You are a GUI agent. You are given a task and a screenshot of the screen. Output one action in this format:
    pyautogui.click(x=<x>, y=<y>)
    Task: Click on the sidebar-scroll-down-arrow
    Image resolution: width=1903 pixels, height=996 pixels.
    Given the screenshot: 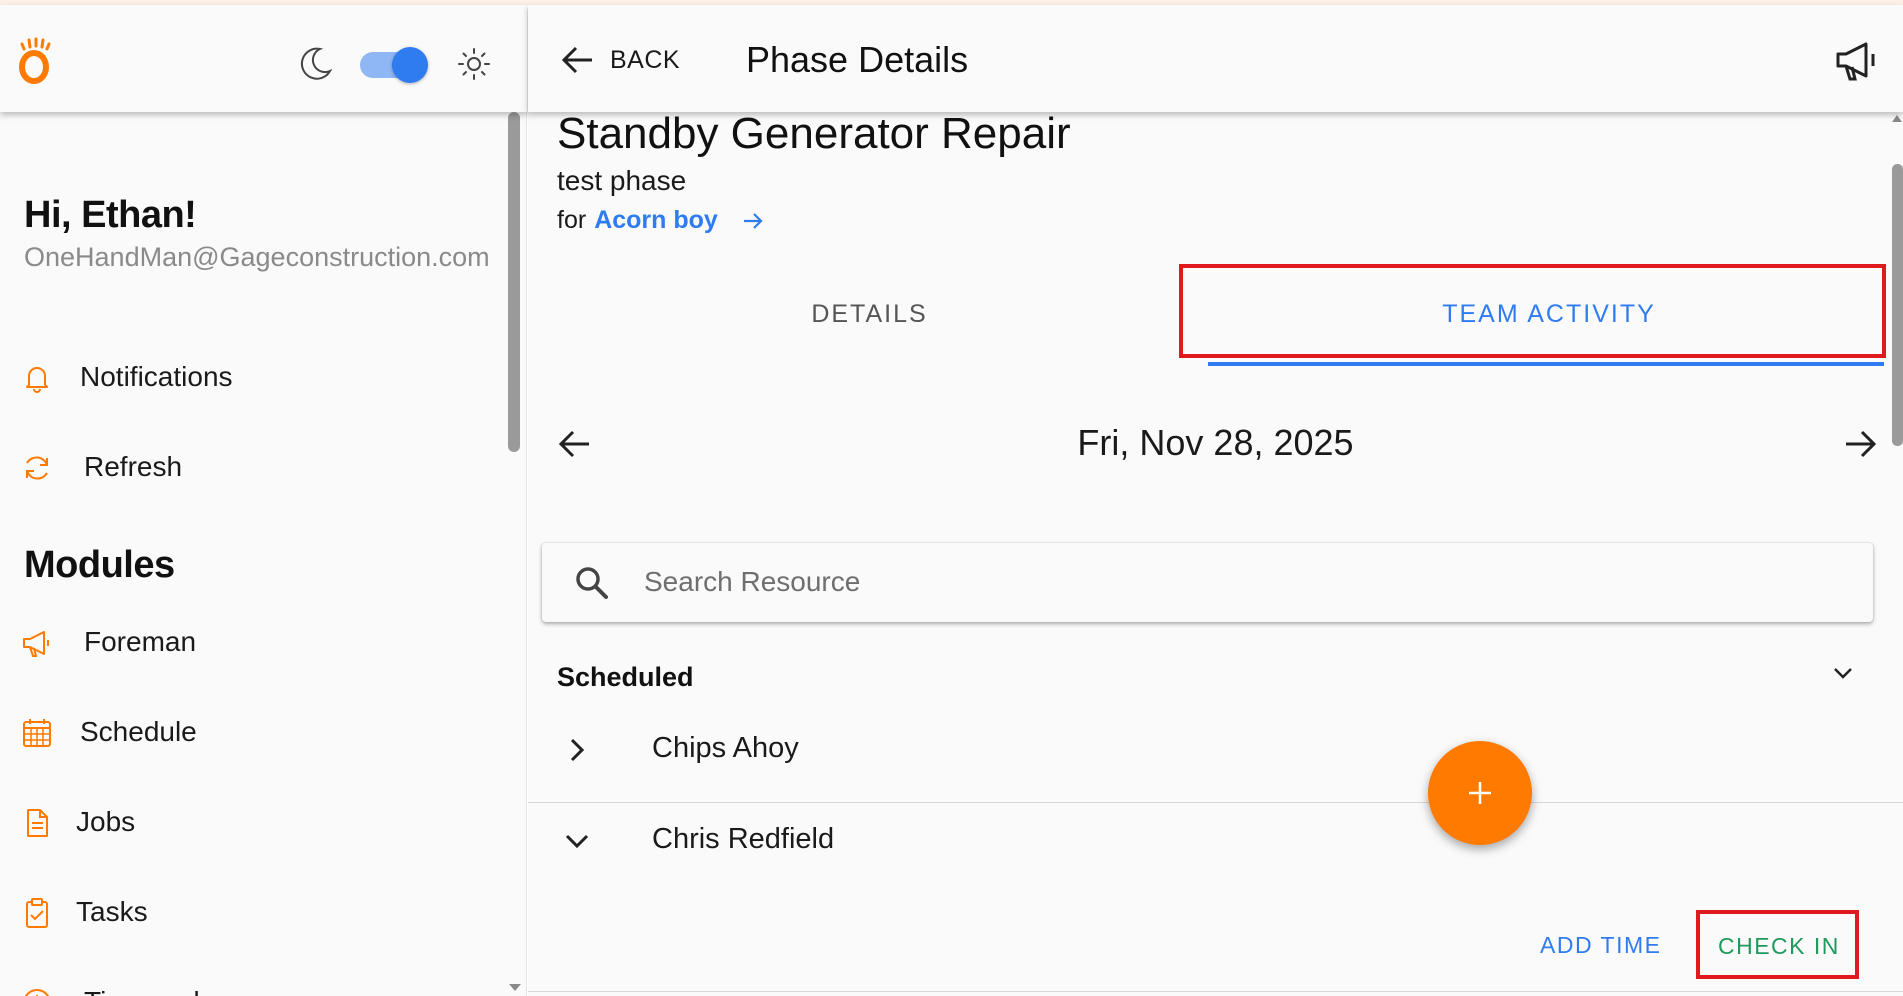 What is the action you would take?
    pyautogui.click(x=515, y=987)
    